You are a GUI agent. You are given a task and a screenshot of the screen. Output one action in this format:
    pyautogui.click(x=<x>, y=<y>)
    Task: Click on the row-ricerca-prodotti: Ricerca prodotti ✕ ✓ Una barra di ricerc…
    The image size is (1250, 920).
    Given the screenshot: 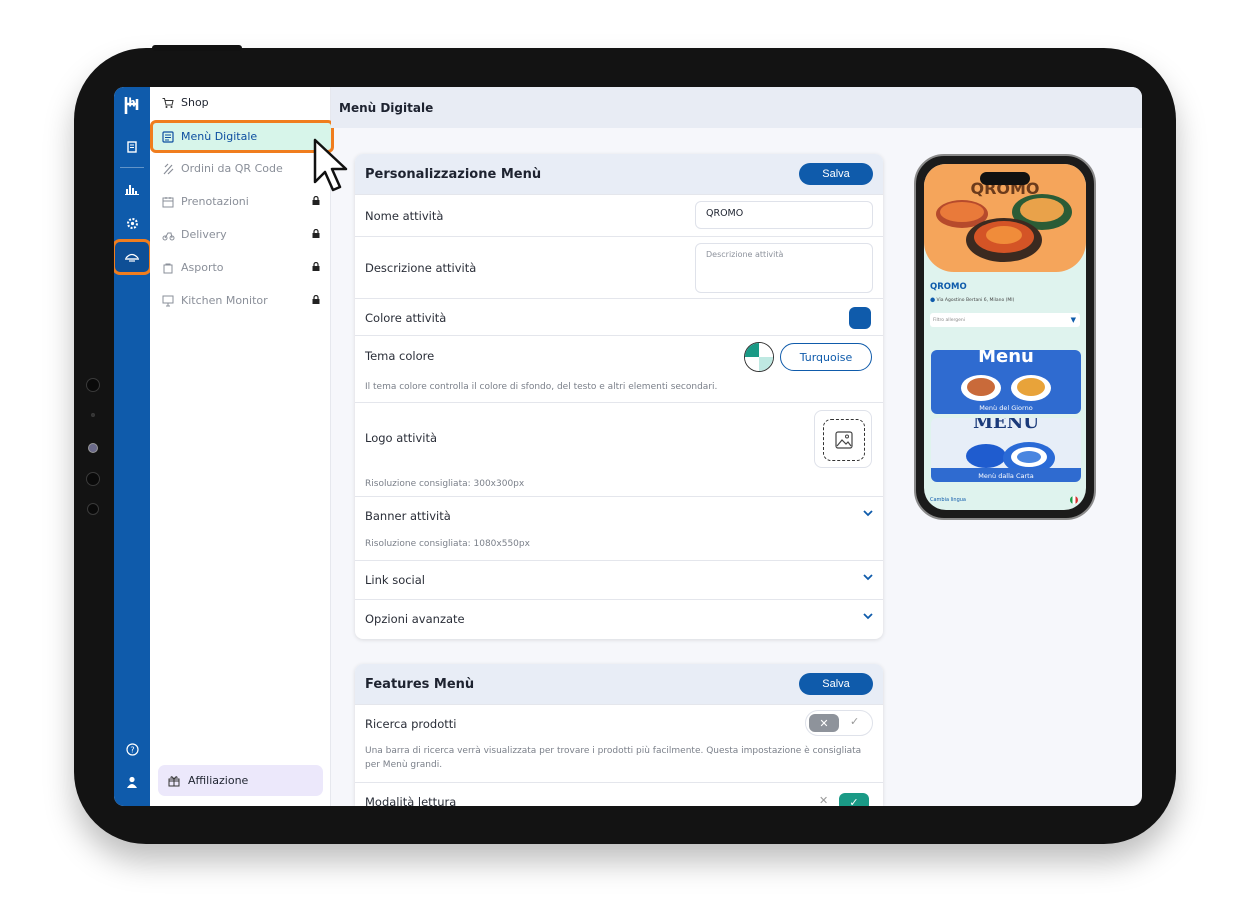 What is the action you would take?
    pyautogui.click(x=619, y=743)
    